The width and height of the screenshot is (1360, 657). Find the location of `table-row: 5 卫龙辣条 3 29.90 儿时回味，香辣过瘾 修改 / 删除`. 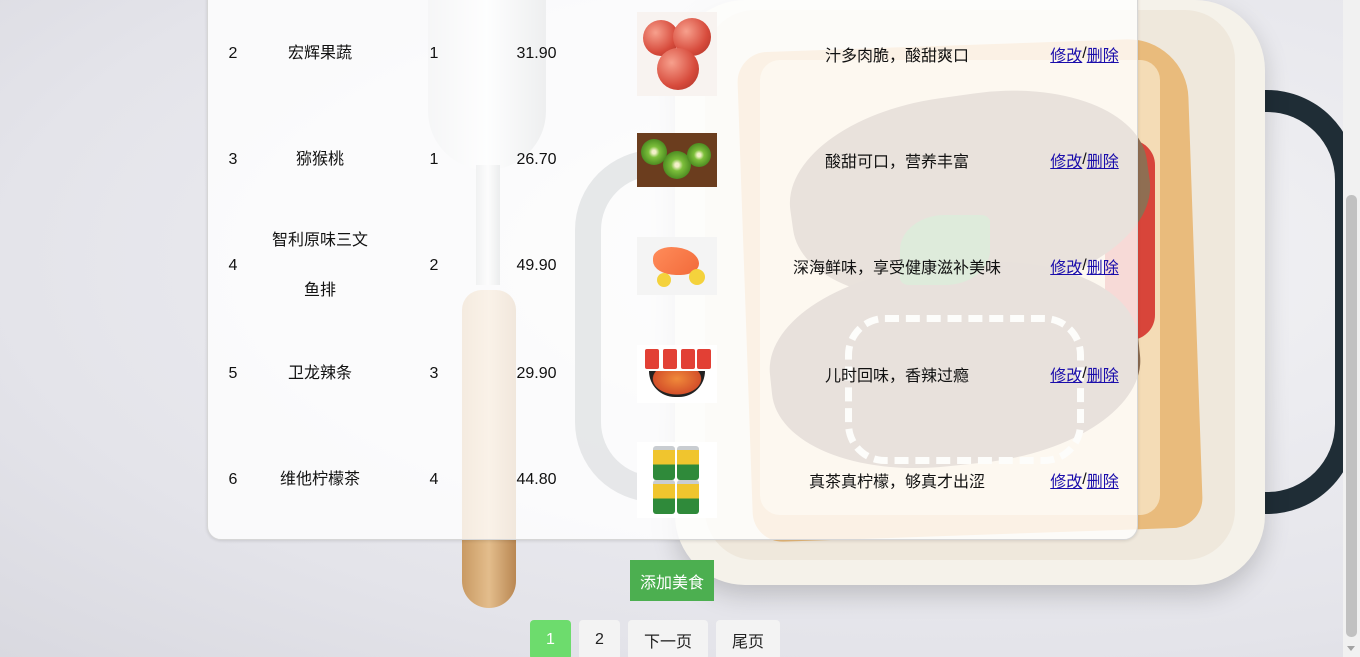

table-row: 5 卫龙辣条 3 29.90 儿时回味，香辣过瘾 修改 / 删除 is located at coordinates (671, 374).